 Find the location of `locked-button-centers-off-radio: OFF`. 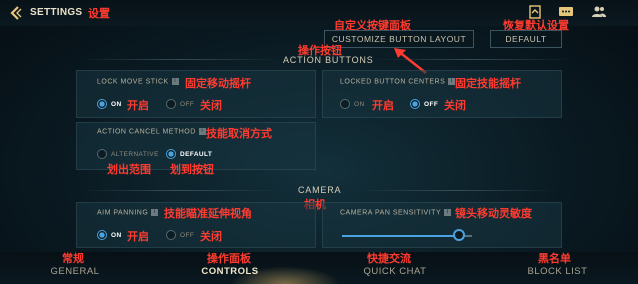

locked-button-centers-off-radio: OFF is located at coordinates (424, 104).